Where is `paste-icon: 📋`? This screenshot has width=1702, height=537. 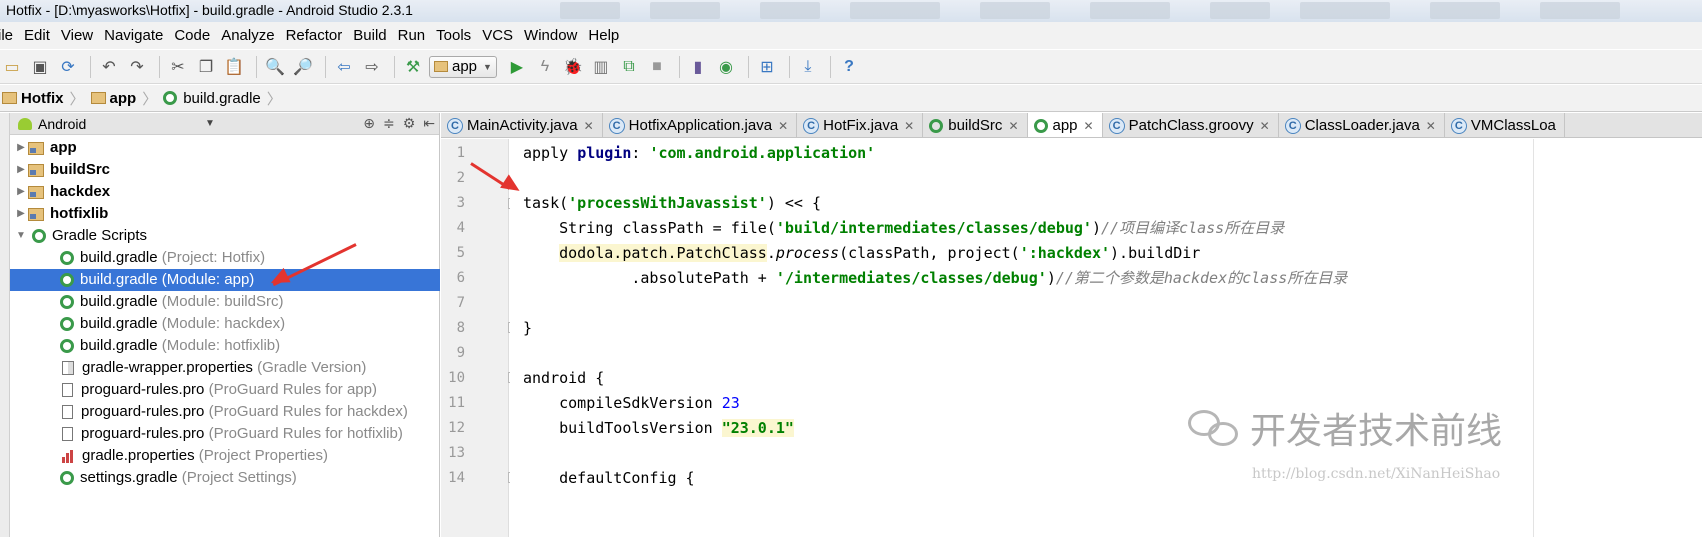
paste-icon: 📋 is located at coordinates (234, 67).